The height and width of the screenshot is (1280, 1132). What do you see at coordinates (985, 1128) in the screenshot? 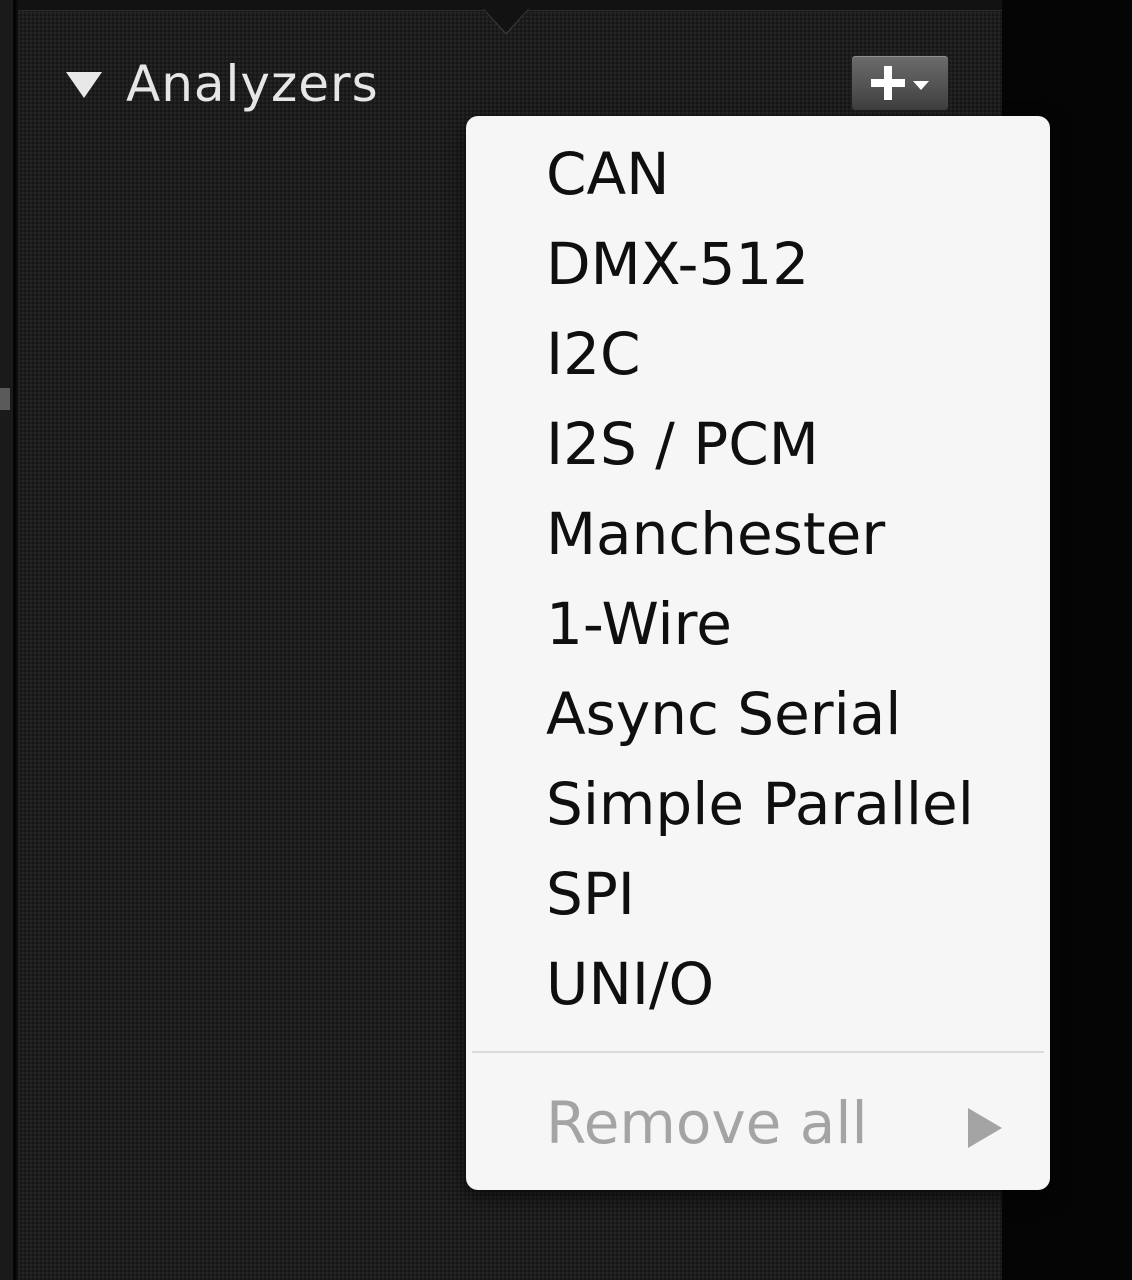
I see `submenu-arrow-icon` at bounding box center [985, 1128].